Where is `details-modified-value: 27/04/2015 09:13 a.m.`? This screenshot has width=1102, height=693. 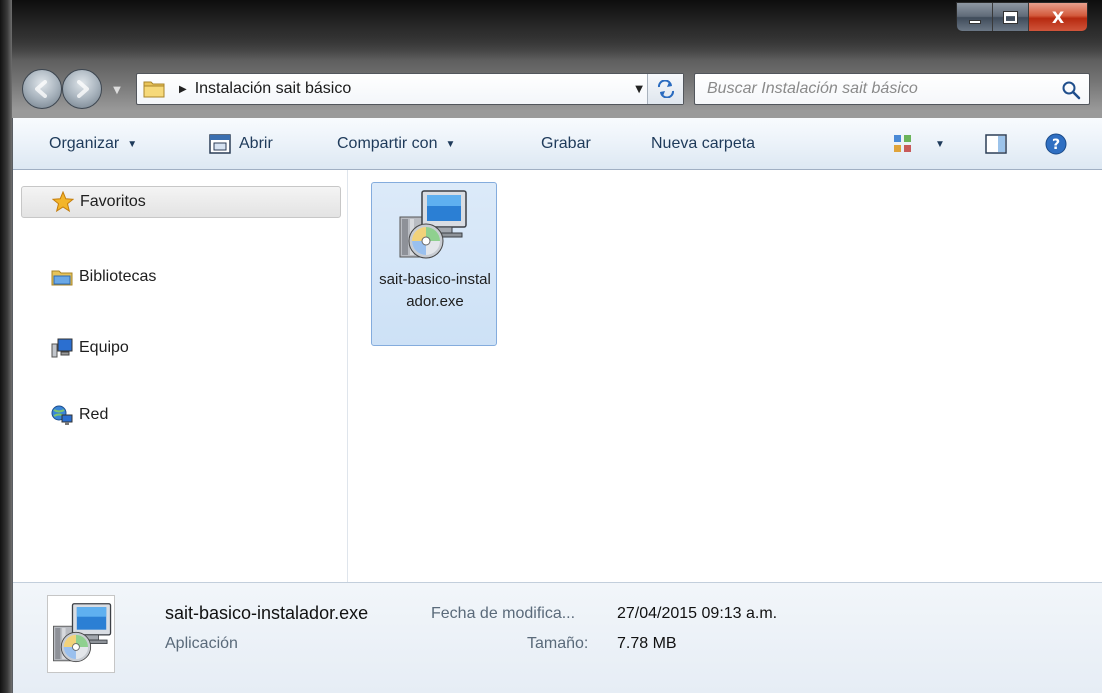 details-modified-value: 27/04/2015 09:13 a.m. is located at coordinates (697, 613).